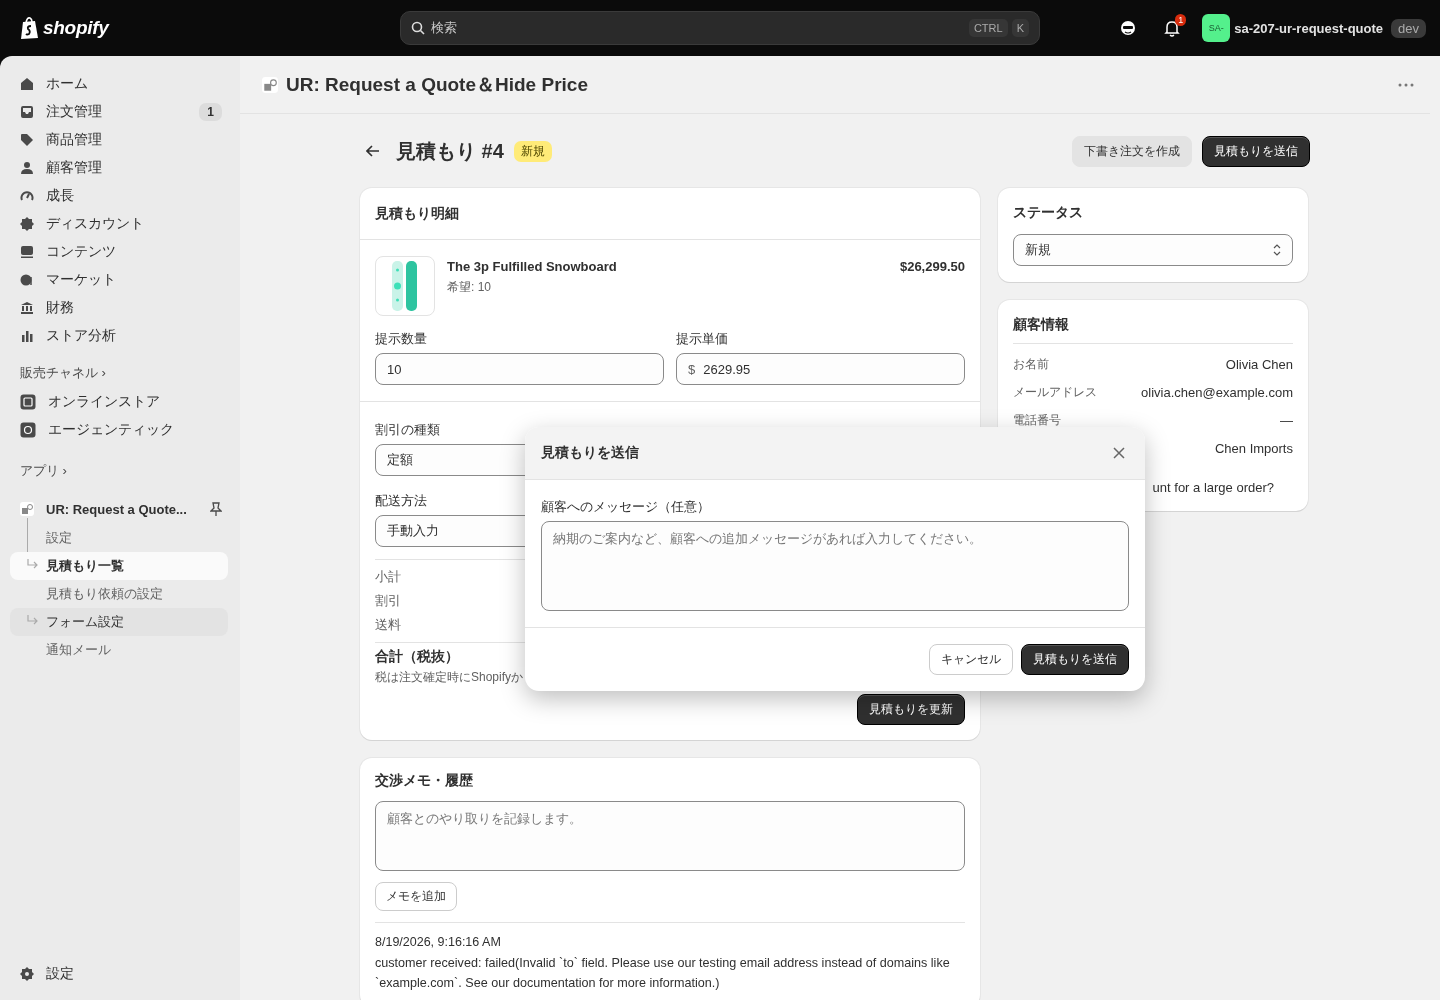 The width and height of the screenshot is (1440, 1000). I want to click on customer-note: unt for a large order?, so click(1213, 487).